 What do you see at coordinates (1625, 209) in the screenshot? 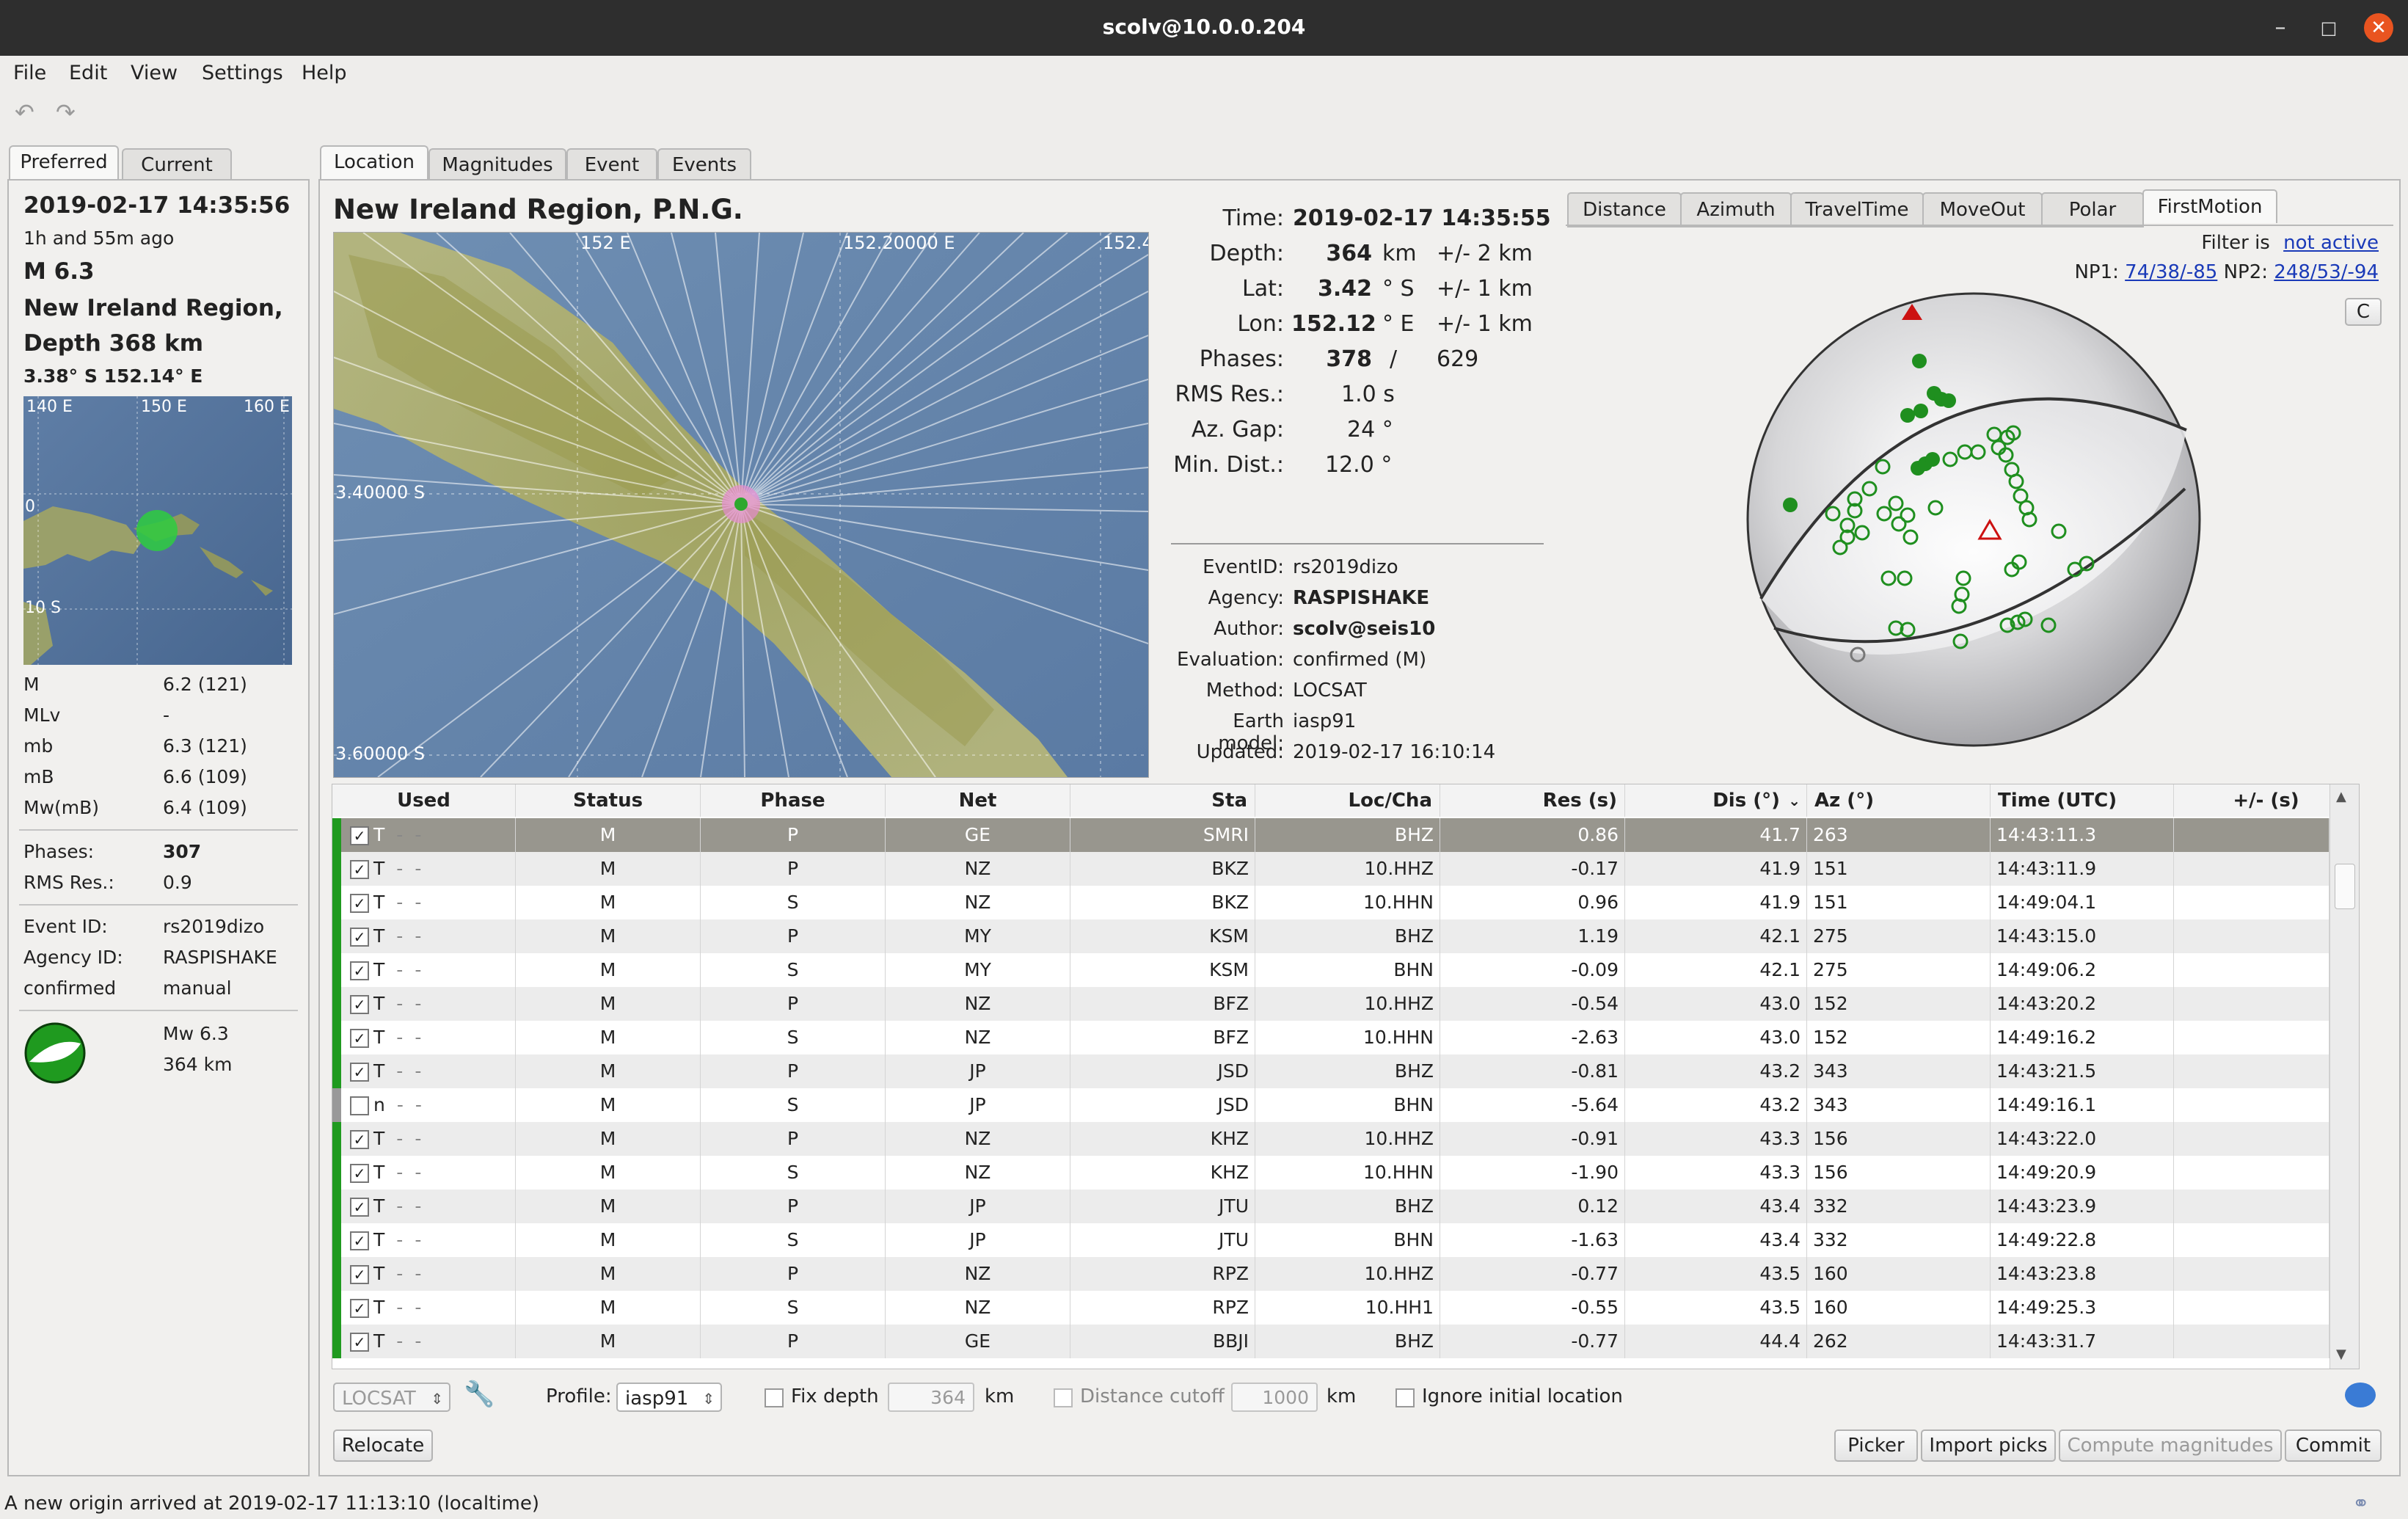
I see `tab-distance: Distance` at bounding box center [1625, 209].